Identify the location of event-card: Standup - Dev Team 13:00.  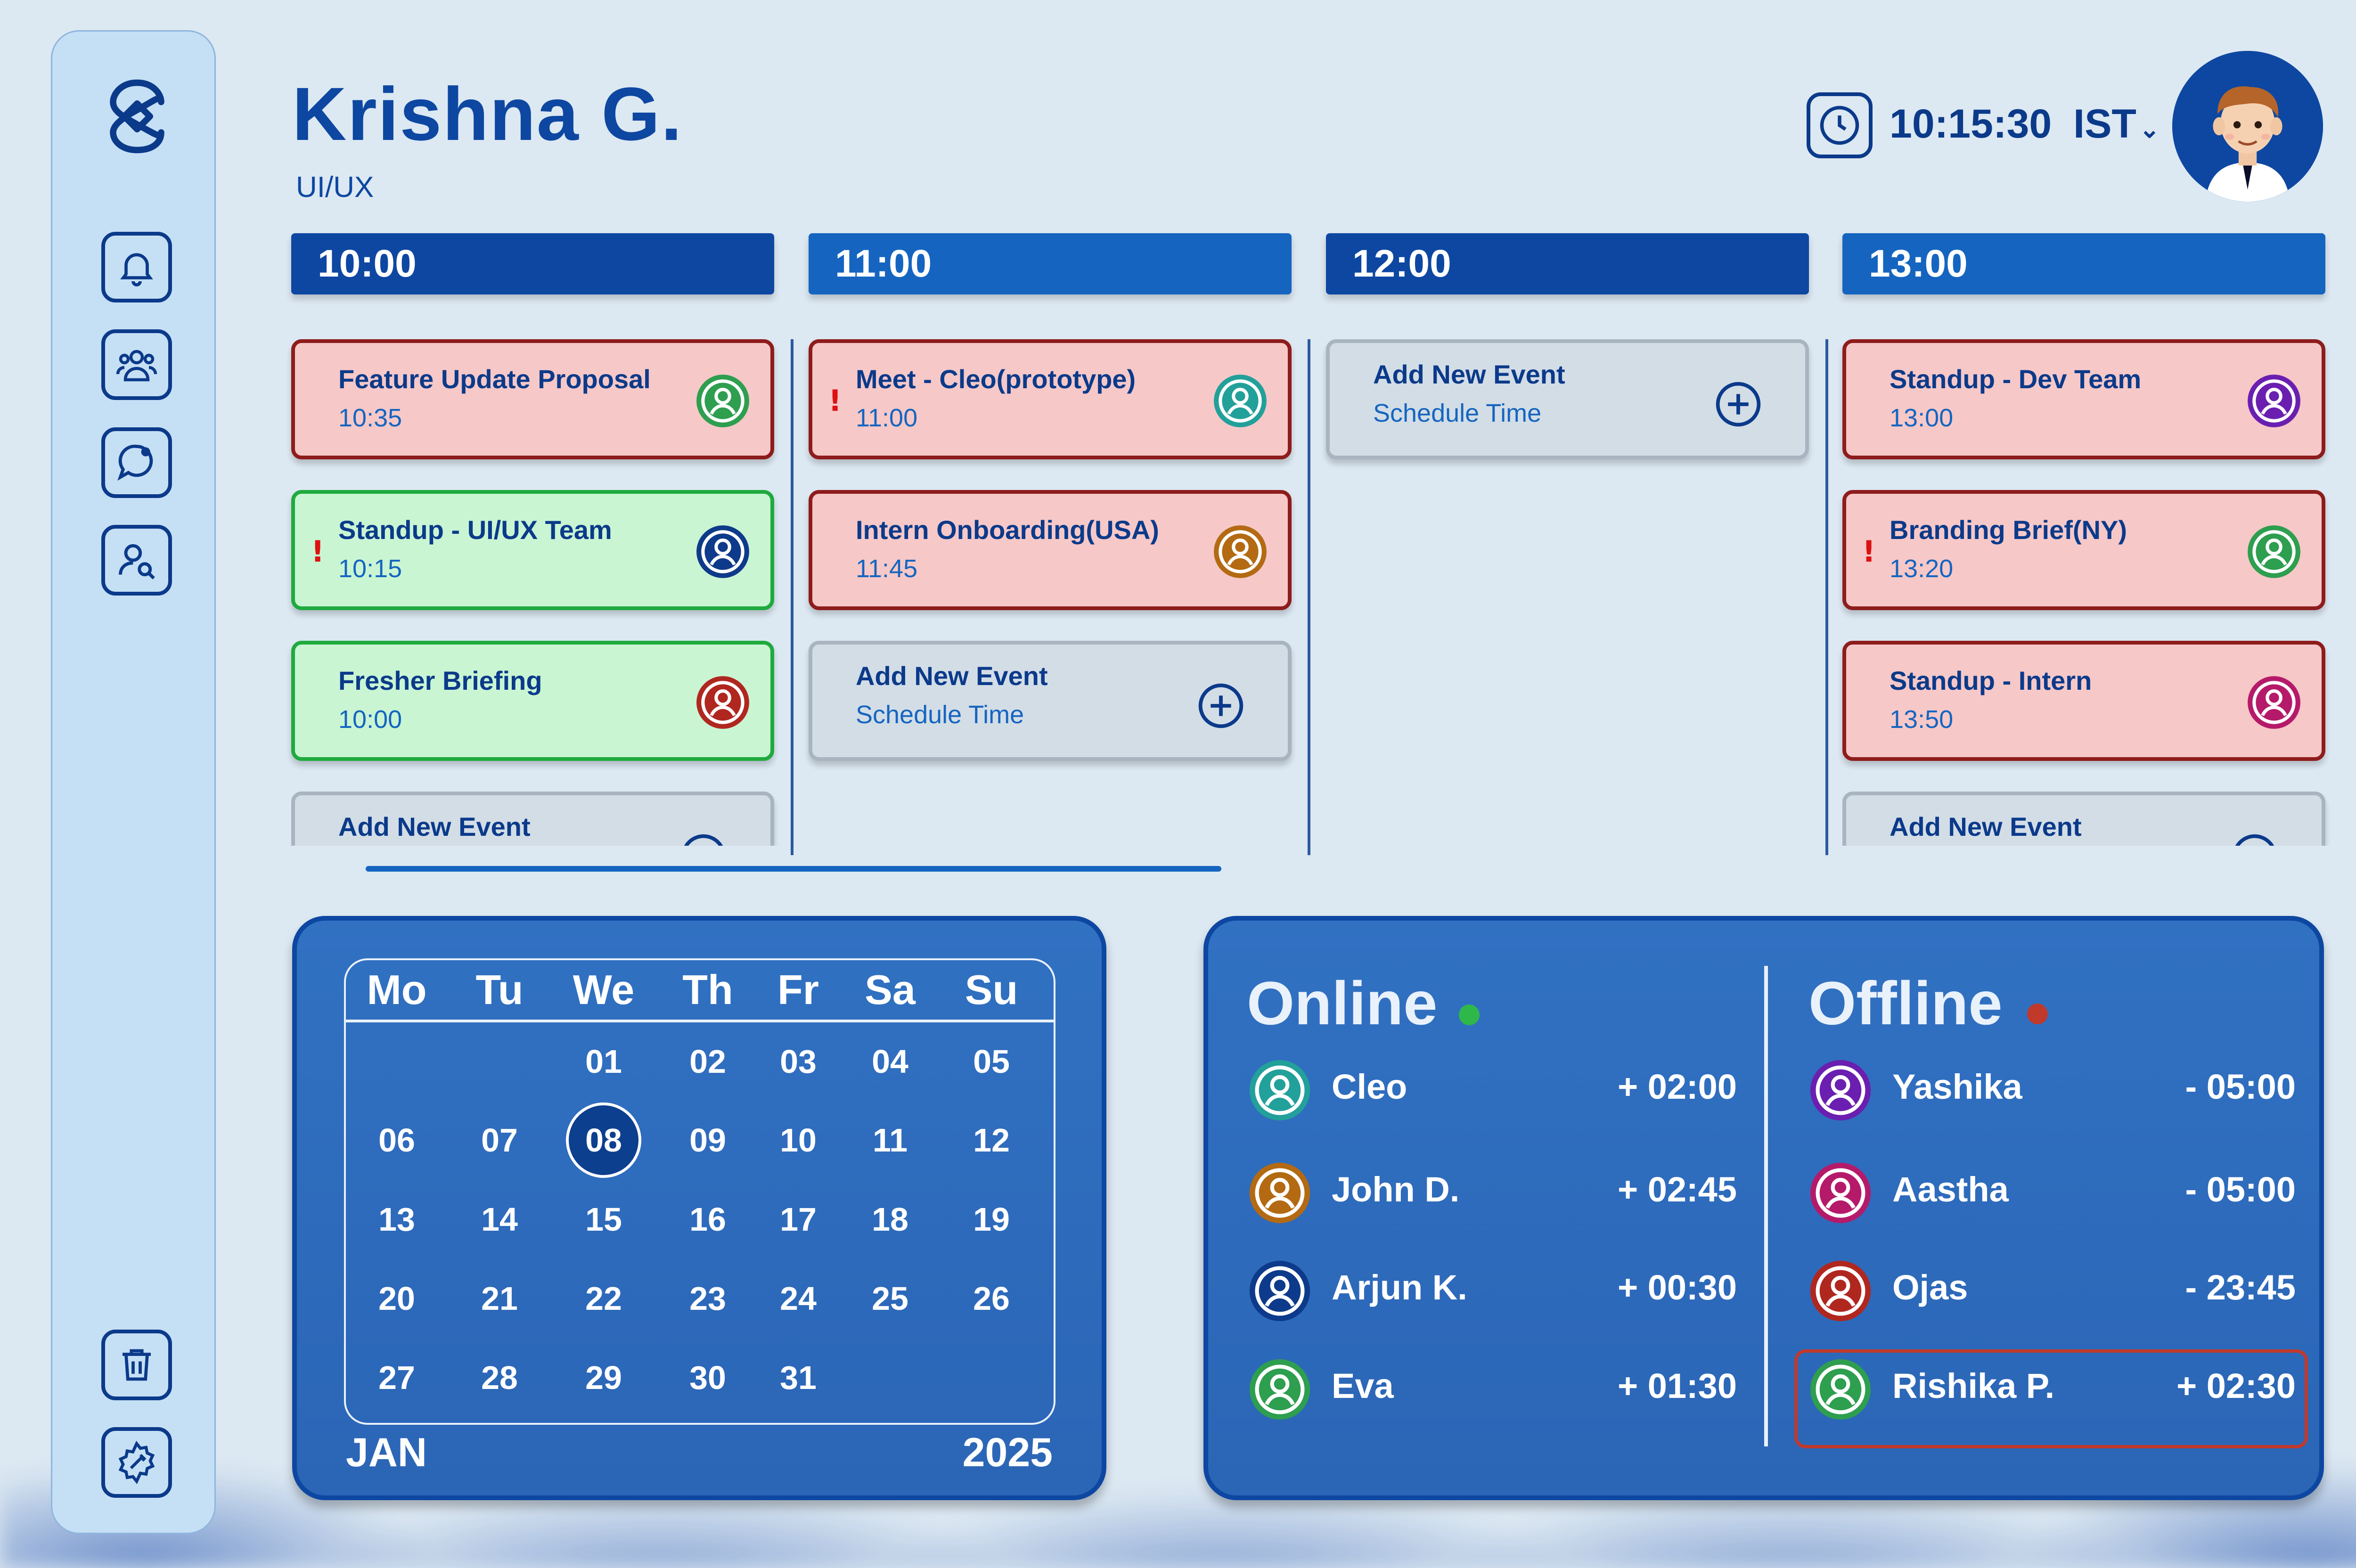
(2083, 399).